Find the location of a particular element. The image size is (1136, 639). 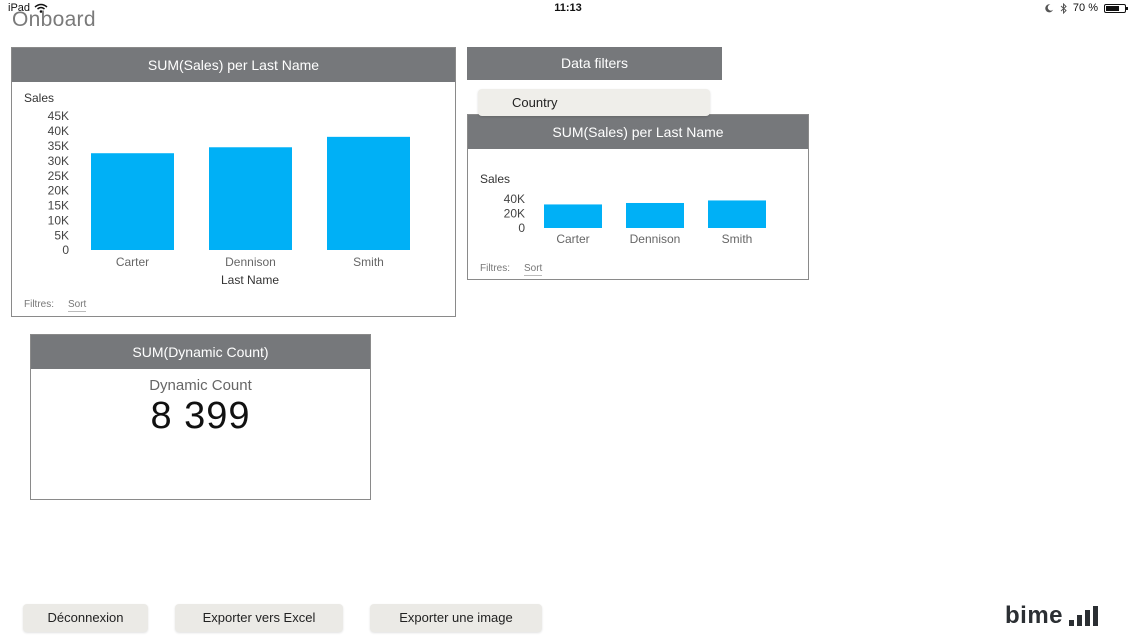

battery-icon is located at coordinates (1116, 8).